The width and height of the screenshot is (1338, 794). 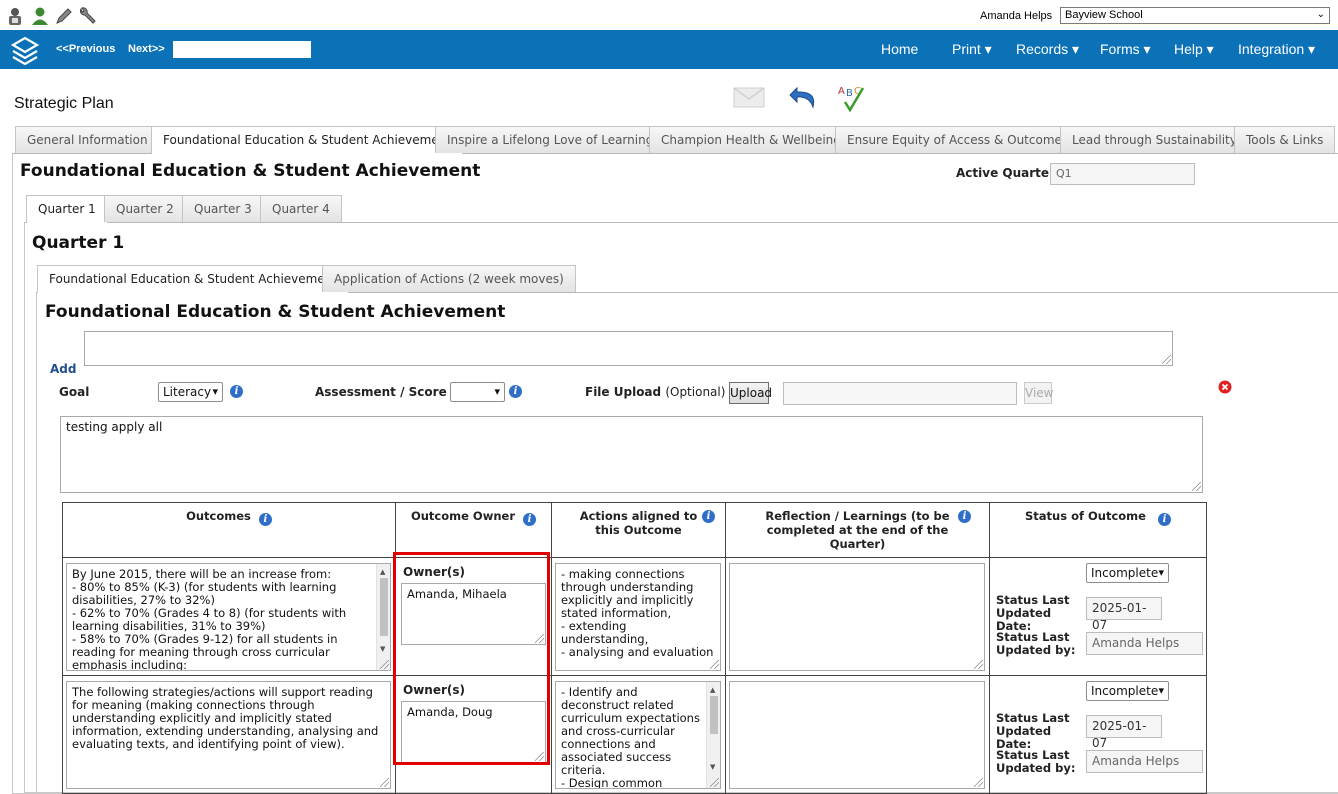 What do you see at coordinates (1164, 519) in the screenshot?
I see `status-info-icon: i` at bounding box center [1164, 519].